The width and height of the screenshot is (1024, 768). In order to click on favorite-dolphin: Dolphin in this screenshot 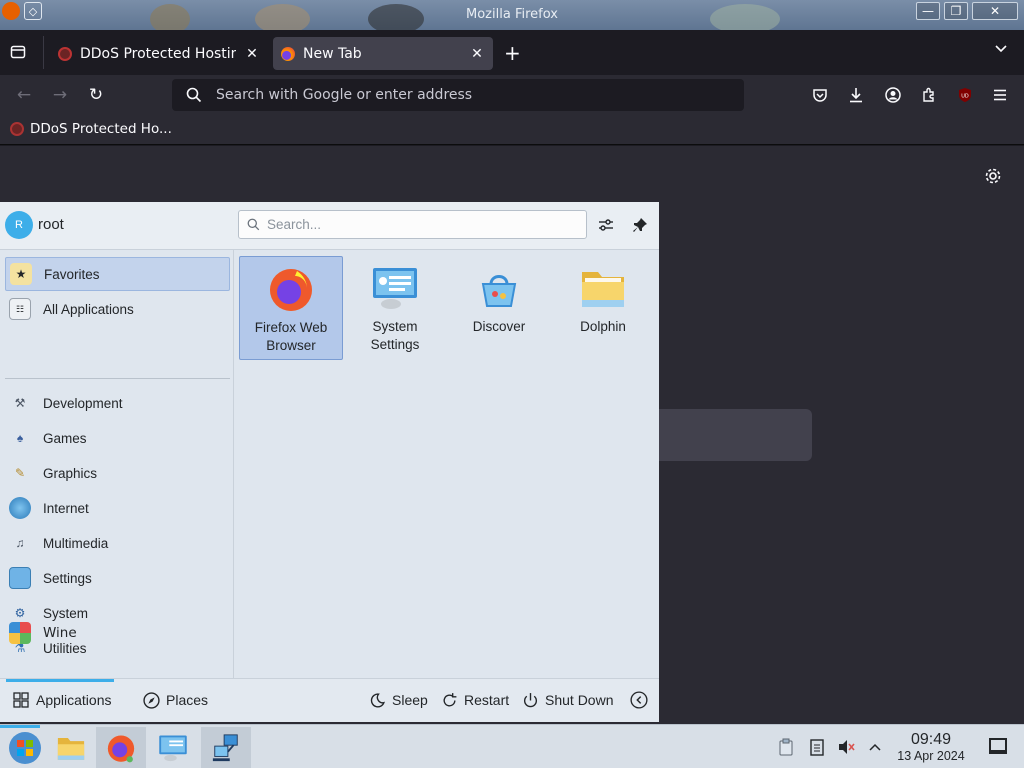, I will do `click(603, 308)`.